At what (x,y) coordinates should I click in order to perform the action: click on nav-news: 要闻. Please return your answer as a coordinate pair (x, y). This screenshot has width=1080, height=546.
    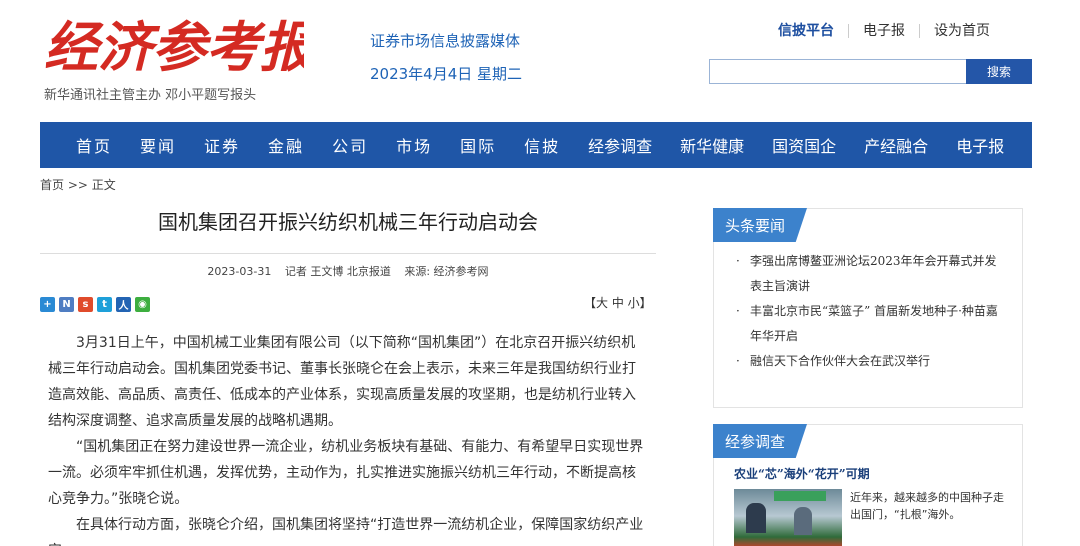
    Looking at the image, I should click on (158, 145).